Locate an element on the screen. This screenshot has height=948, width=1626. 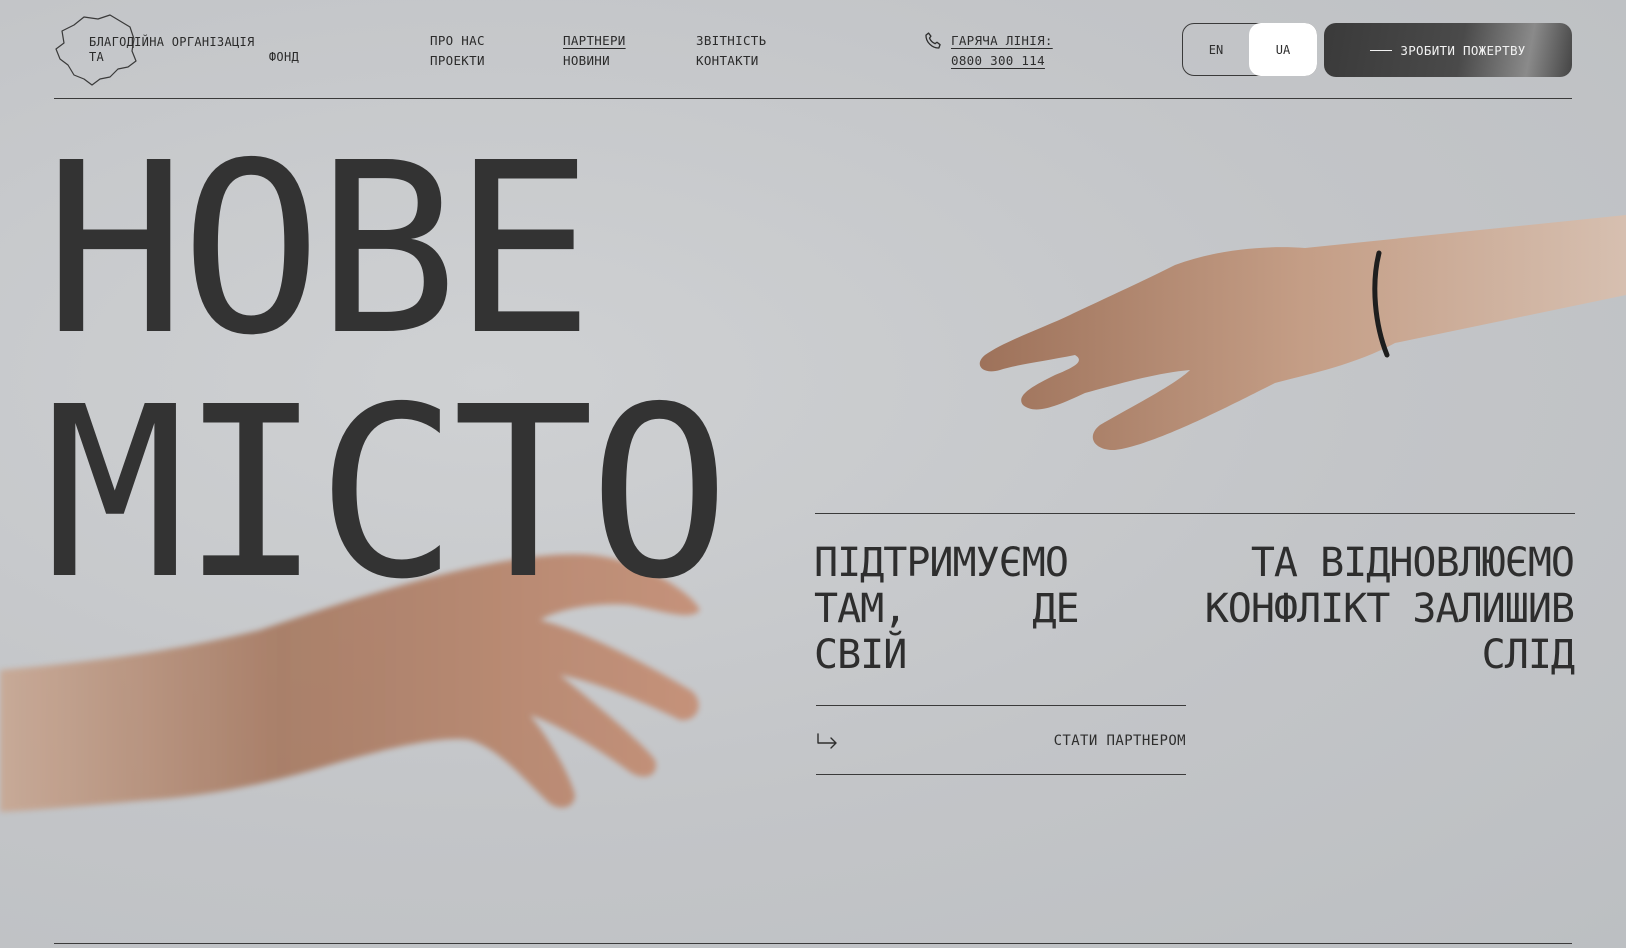
tagline-word: КОНФЛІКТ ЗАЛИШИВ is located at coordinates (1389, 609).